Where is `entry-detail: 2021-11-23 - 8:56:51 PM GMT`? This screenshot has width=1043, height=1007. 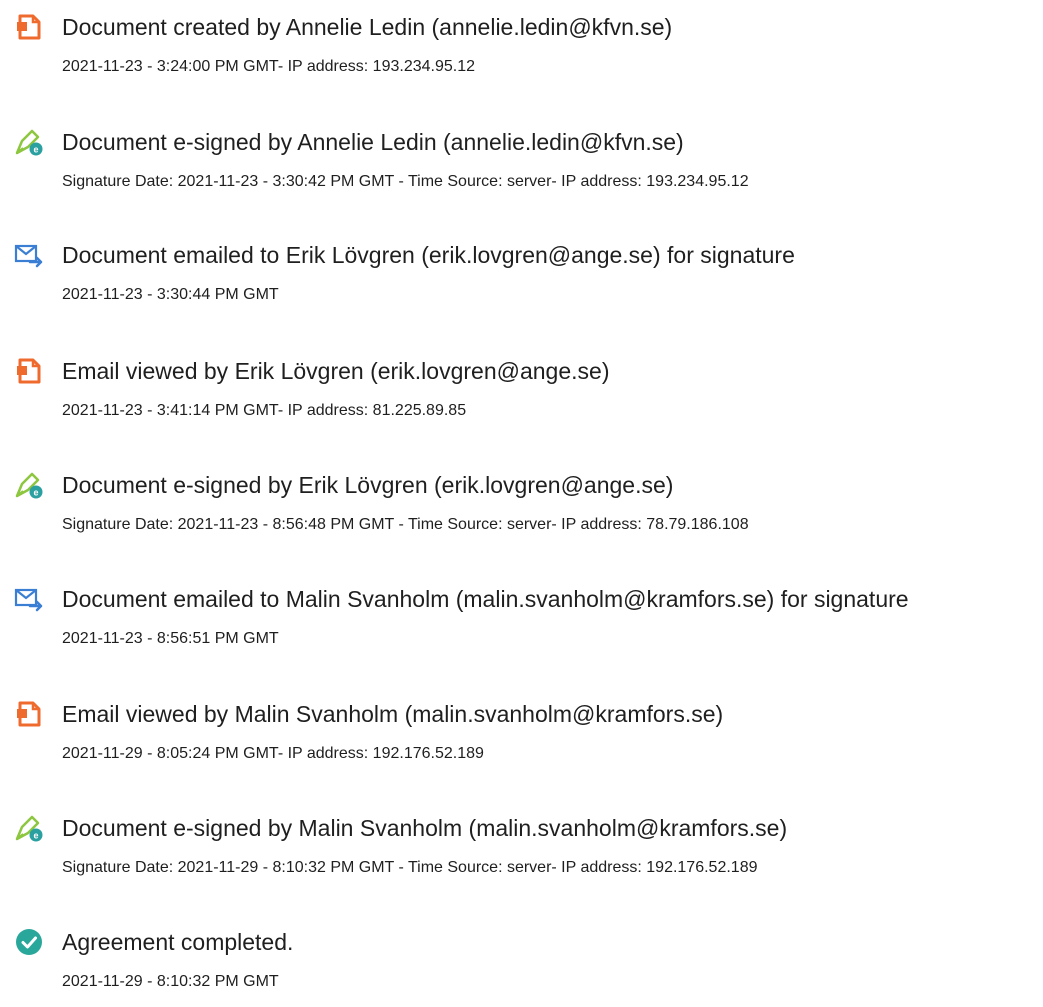 entry-detail: 2021-11-23 - 8:56:51 PM GMT is located at coordinates (170, 638).